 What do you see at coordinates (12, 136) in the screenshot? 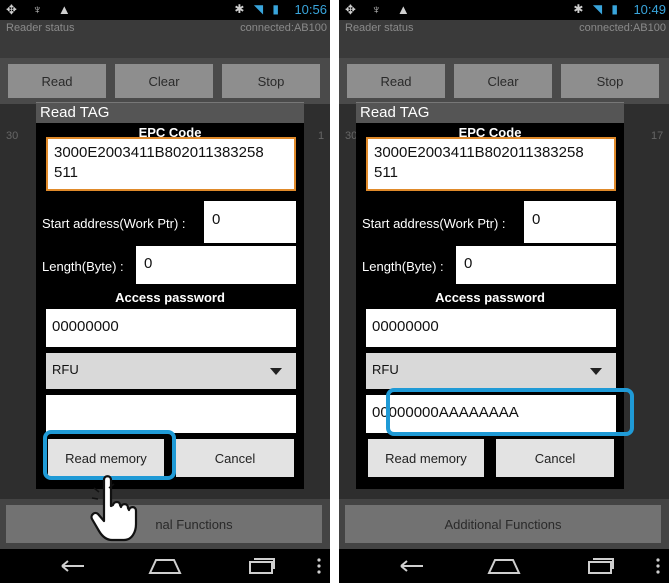
I see `list-row-fragment: 30` at bounding box center [12, 136].